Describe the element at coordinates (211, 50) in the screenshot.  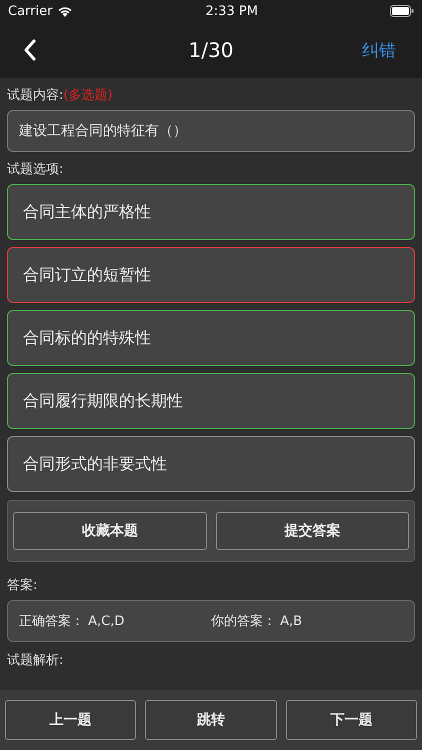
I see `page-title: 1/30` at that location.